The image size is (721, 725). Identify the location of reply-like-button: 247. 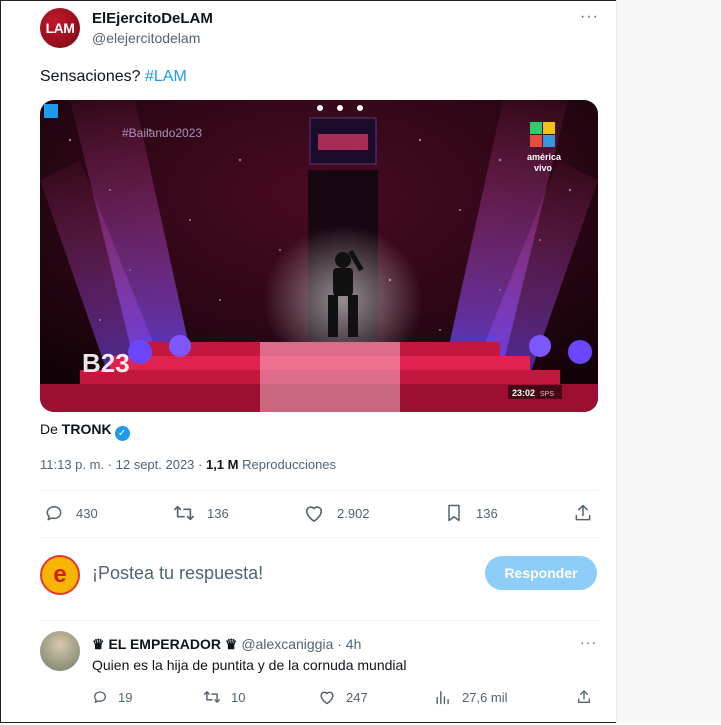
(343, 697).